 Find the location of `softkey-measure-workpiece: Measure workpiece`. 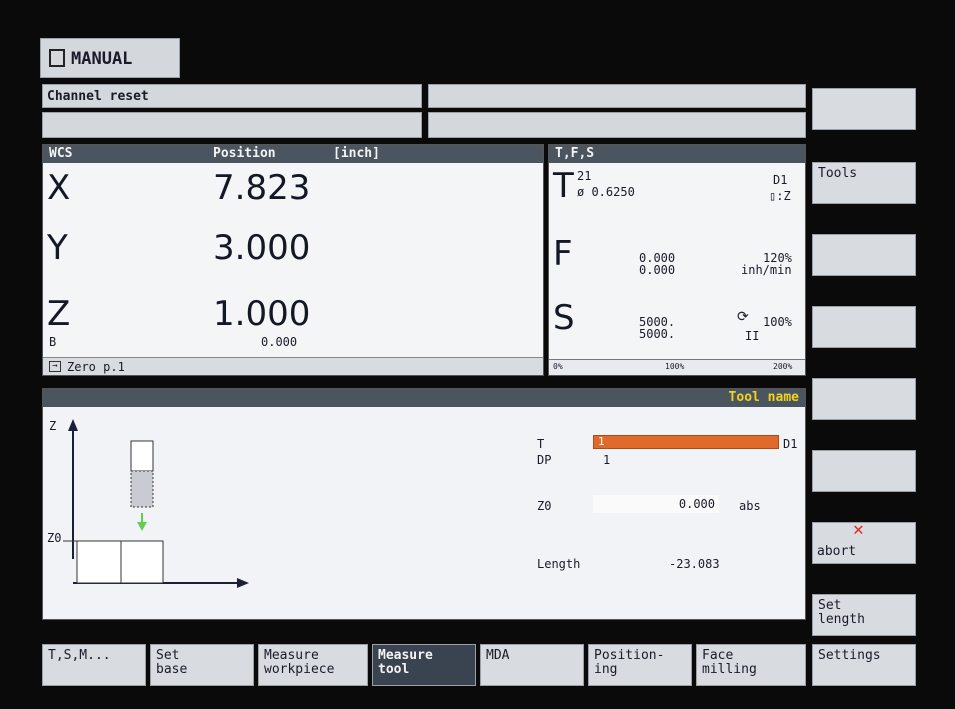

softkey-measure-workpiece: Measure workpiece is located at coordinates (313, 665).